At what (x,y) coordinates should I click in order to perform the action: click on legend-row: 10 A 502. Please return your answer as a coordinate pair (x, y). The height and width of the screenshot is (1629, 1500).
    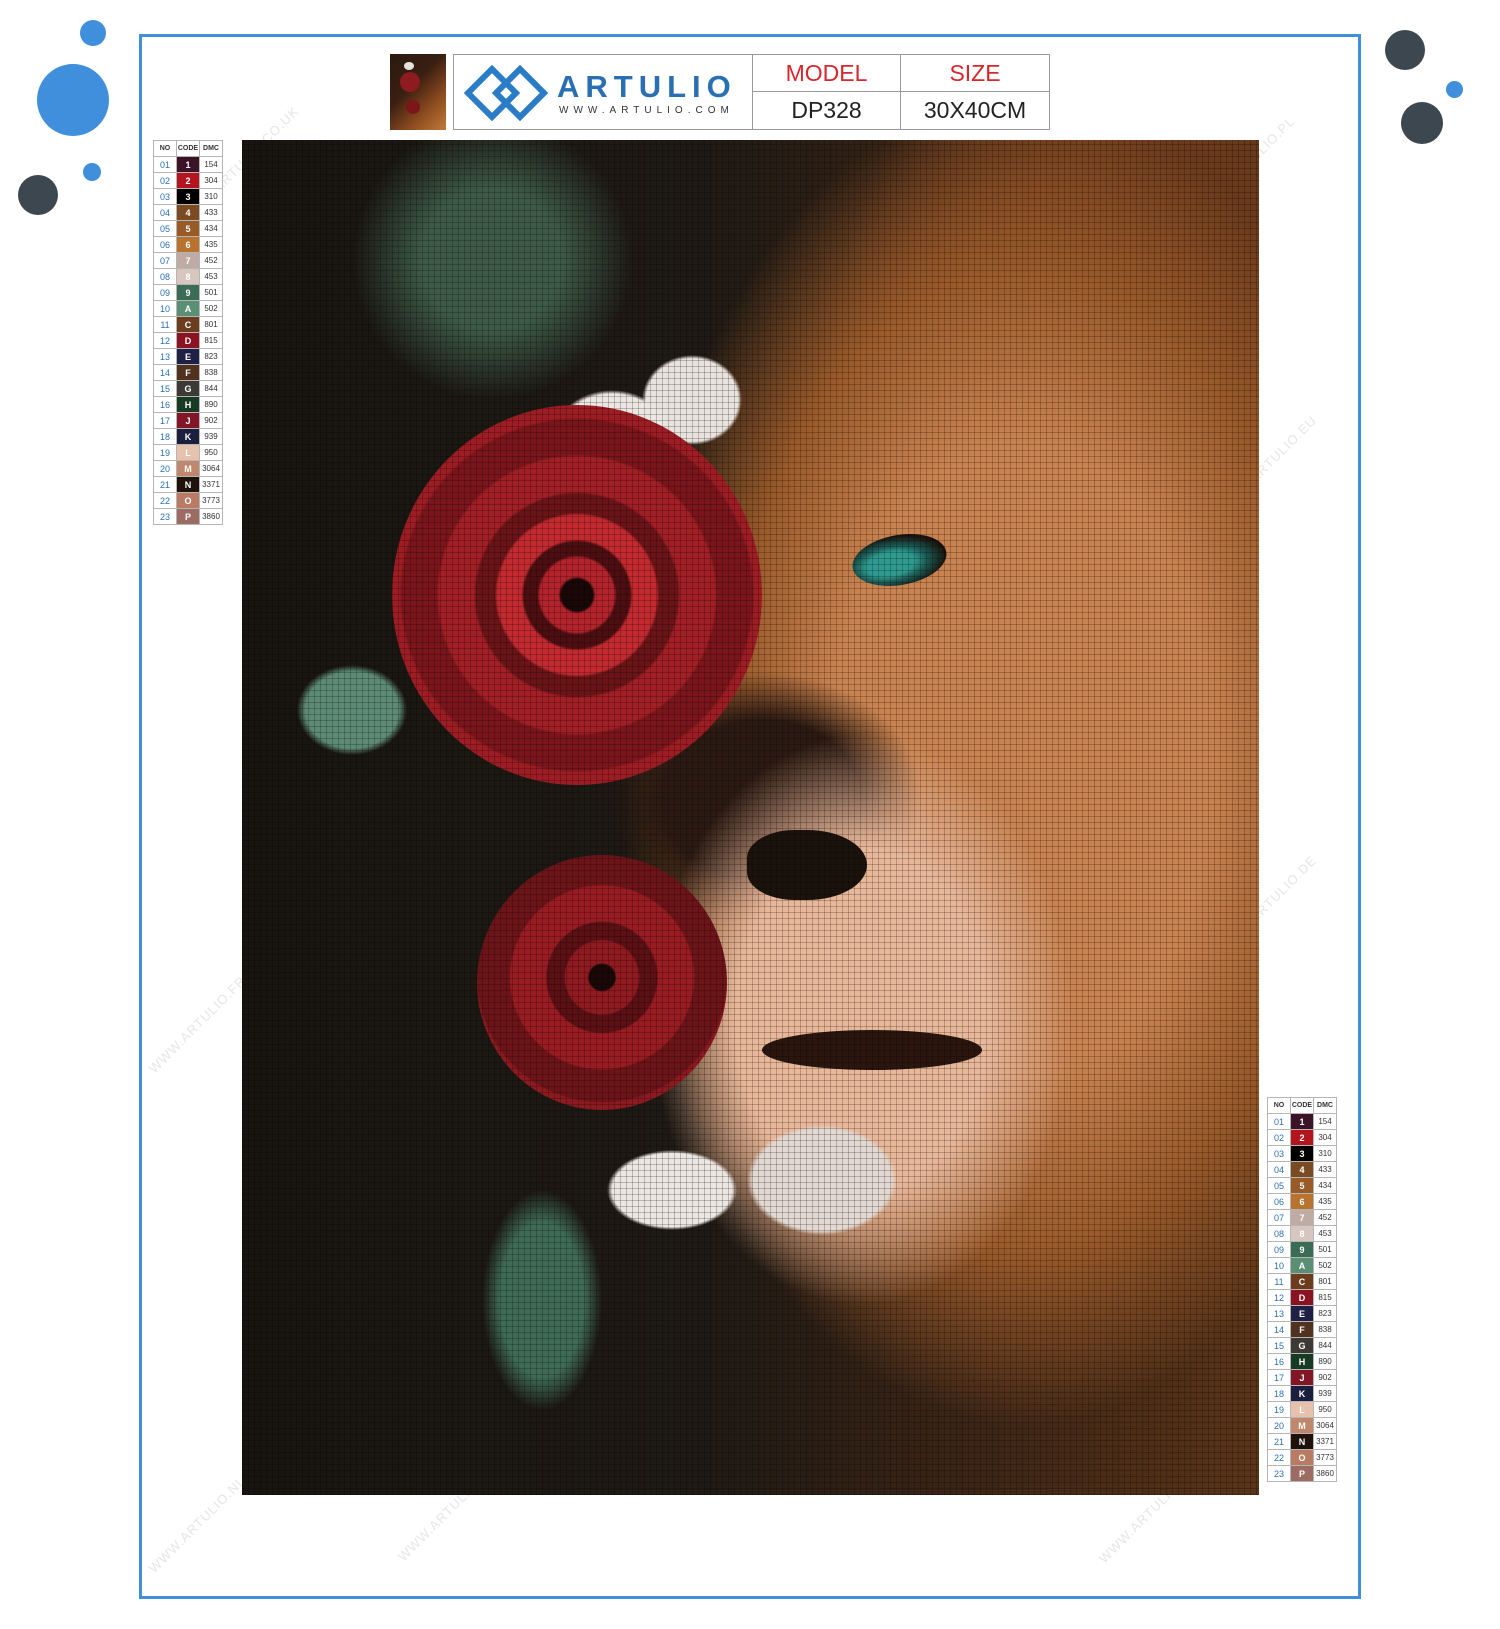
    Looking at the image, I should click on (1302, 1265).